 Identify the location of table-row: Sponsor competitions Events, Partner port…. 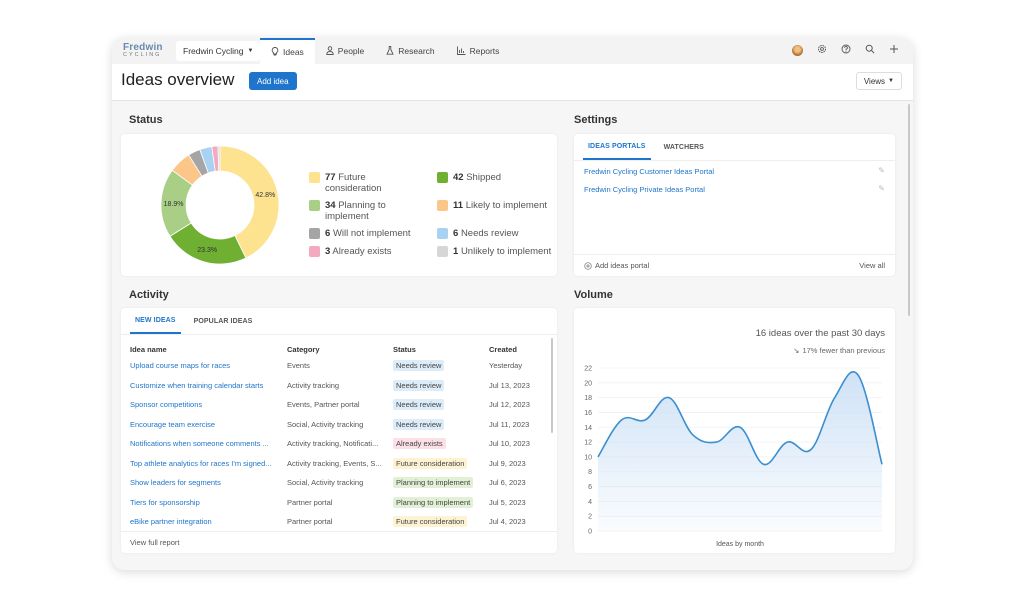
(339, 405).